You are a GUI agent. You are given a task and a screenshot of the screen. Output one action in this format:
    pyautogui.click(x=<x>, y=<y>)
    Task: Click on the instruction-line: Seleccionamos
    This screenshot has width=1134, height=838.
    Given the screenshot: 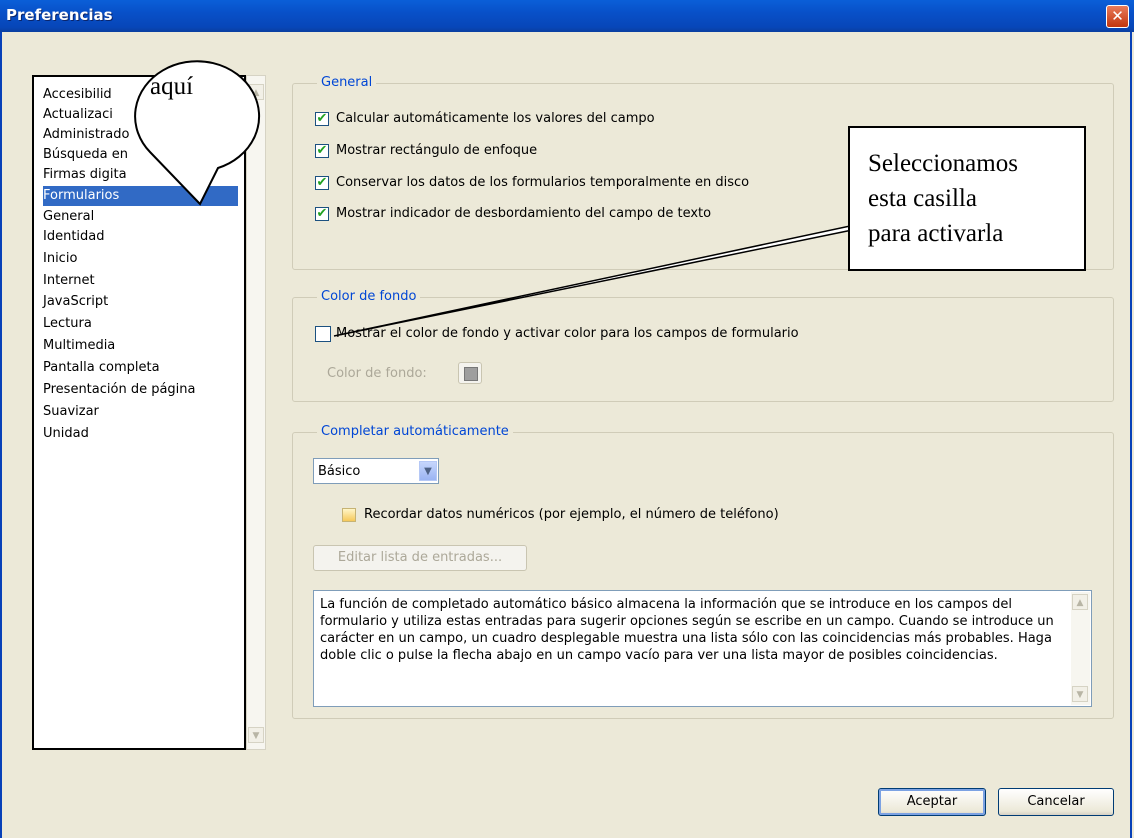 What is the action you would take?
    pyautogui.click(x=943, y=163)
    